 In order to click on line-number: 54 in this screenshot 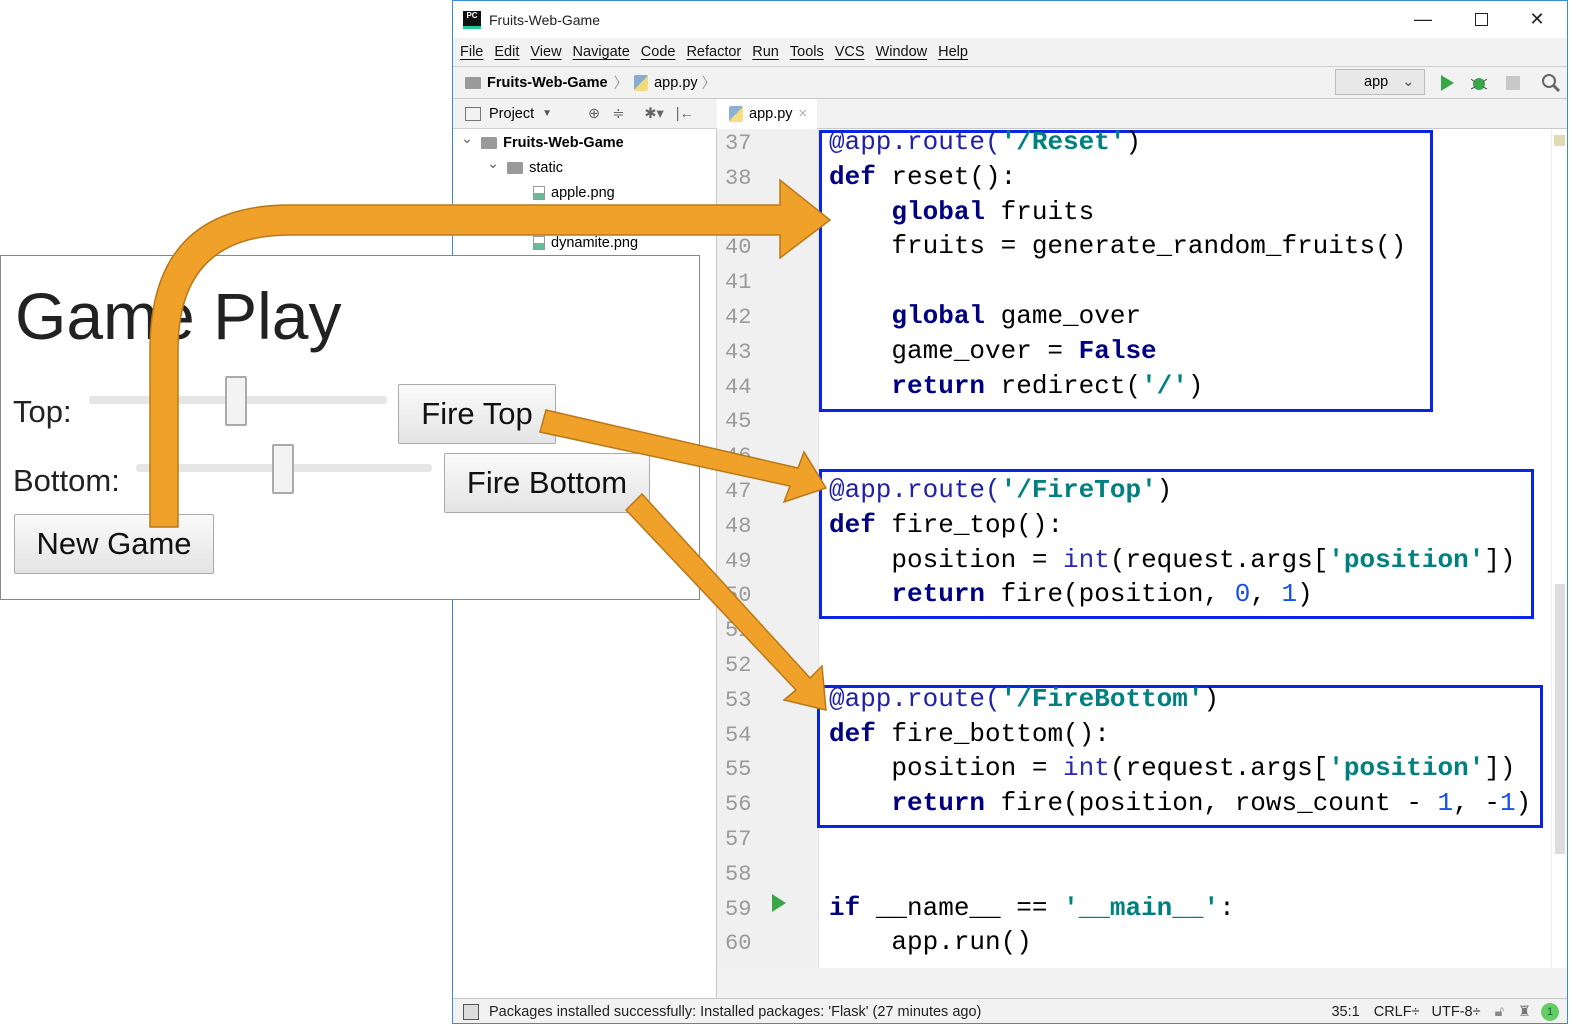, I will do `click(738, 735)`.